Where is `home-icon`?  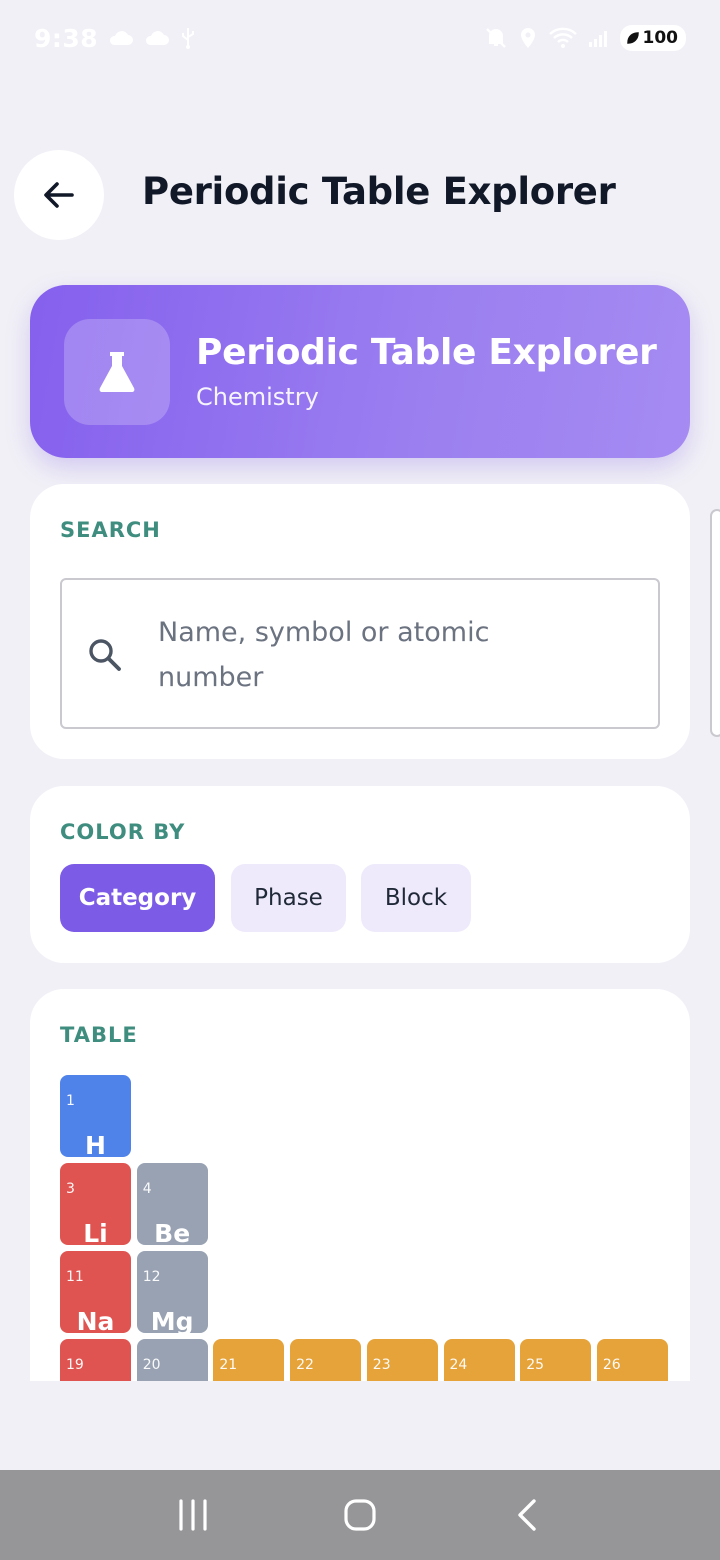 home-icon is located at coordinates (360, 1515).